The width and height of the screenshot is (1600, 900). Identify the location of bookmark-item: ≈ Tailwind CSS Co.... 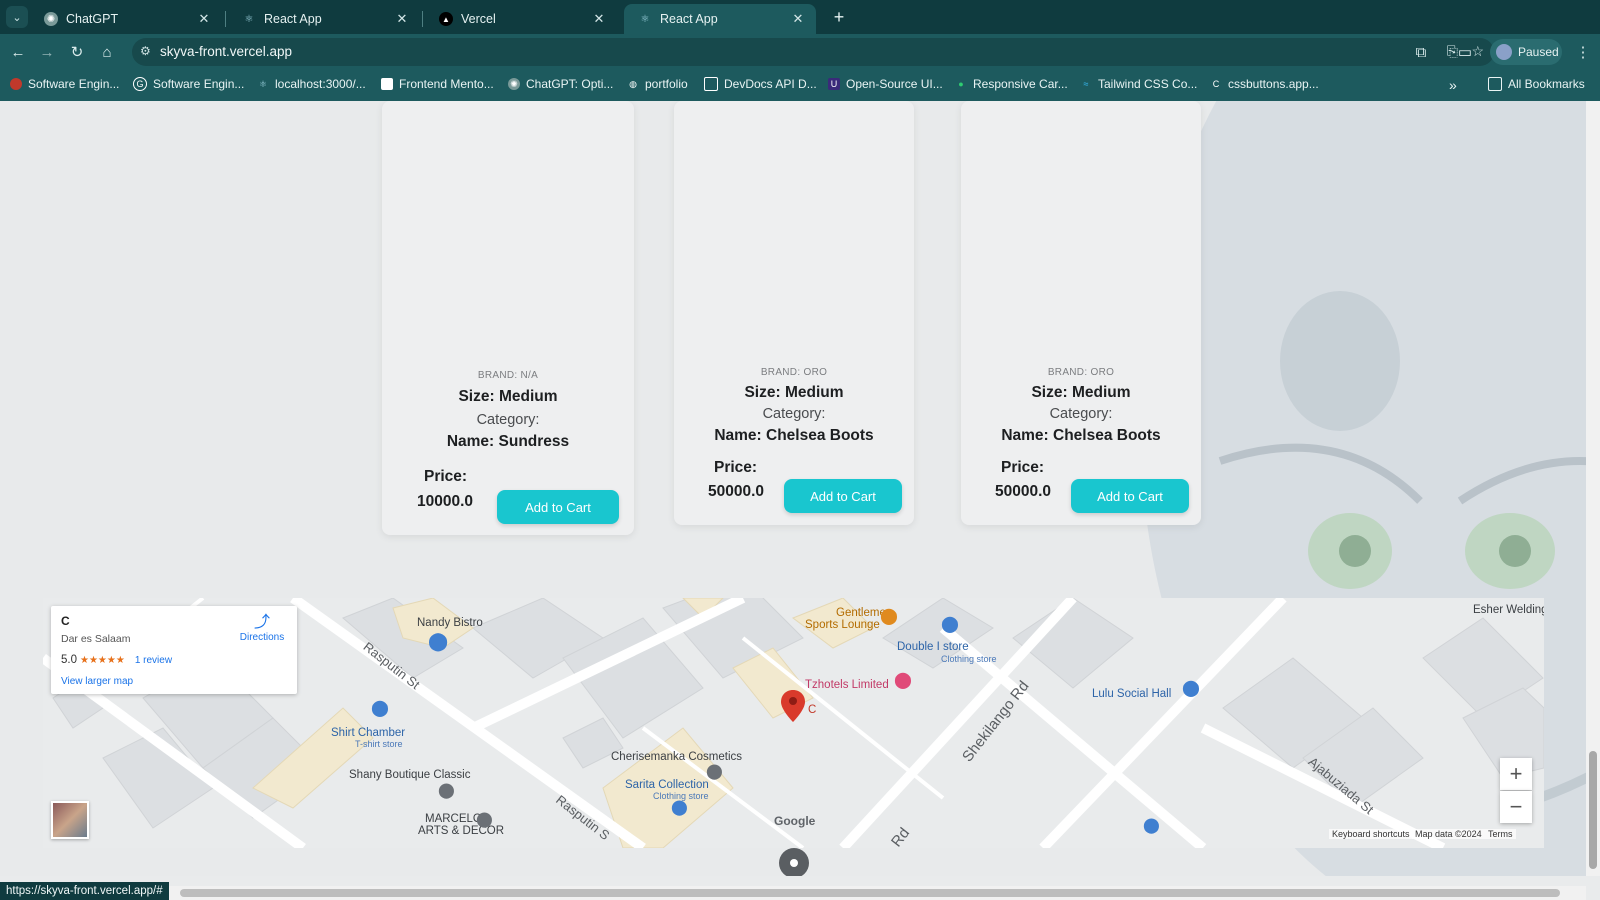
(1139, 84).